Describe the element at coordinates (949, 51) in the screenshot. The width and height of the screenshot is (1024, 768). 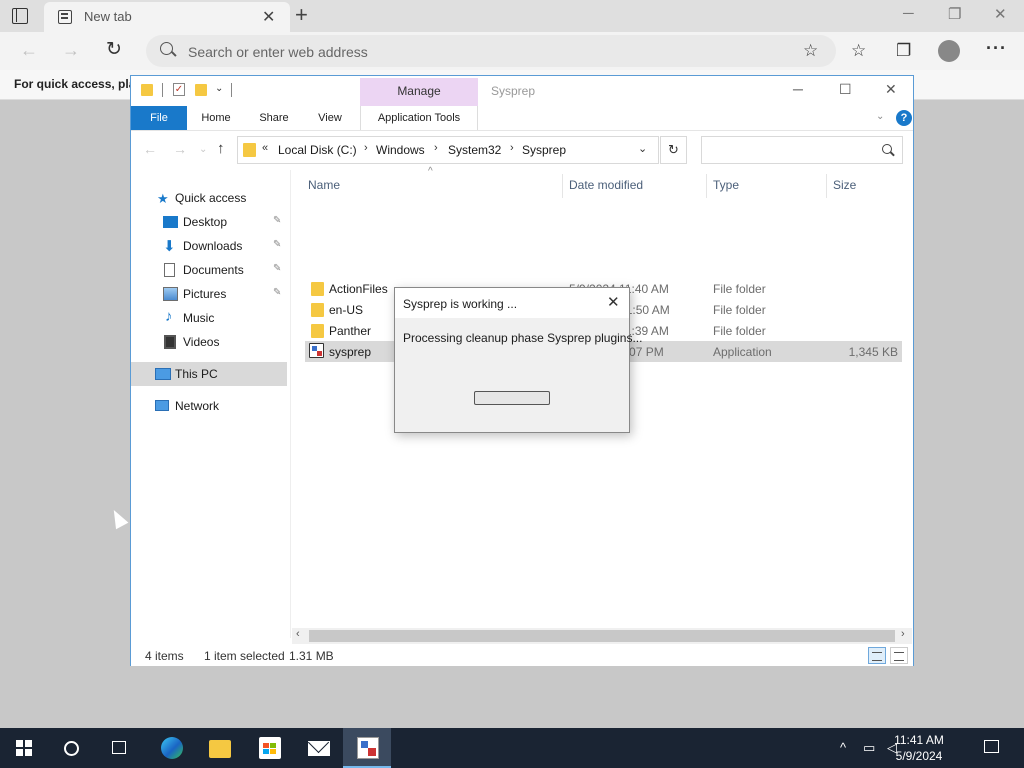
I see `profile-avatar-icon` at that location.